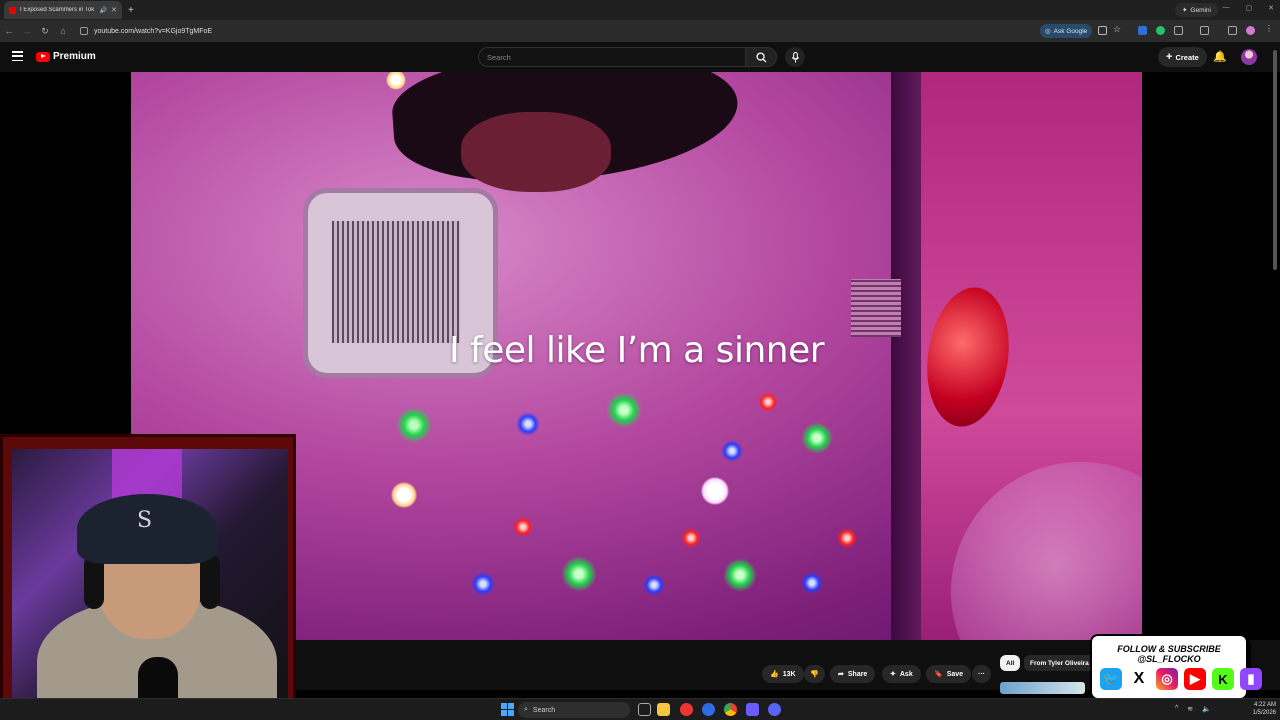 The image size is (1280, 720). What do you see at coordinates (63, 10) in the screenshot?
I see `browser-tab: I Exposed Scammers in Tok 🔊 ✕` at bounding box center [63, 10].